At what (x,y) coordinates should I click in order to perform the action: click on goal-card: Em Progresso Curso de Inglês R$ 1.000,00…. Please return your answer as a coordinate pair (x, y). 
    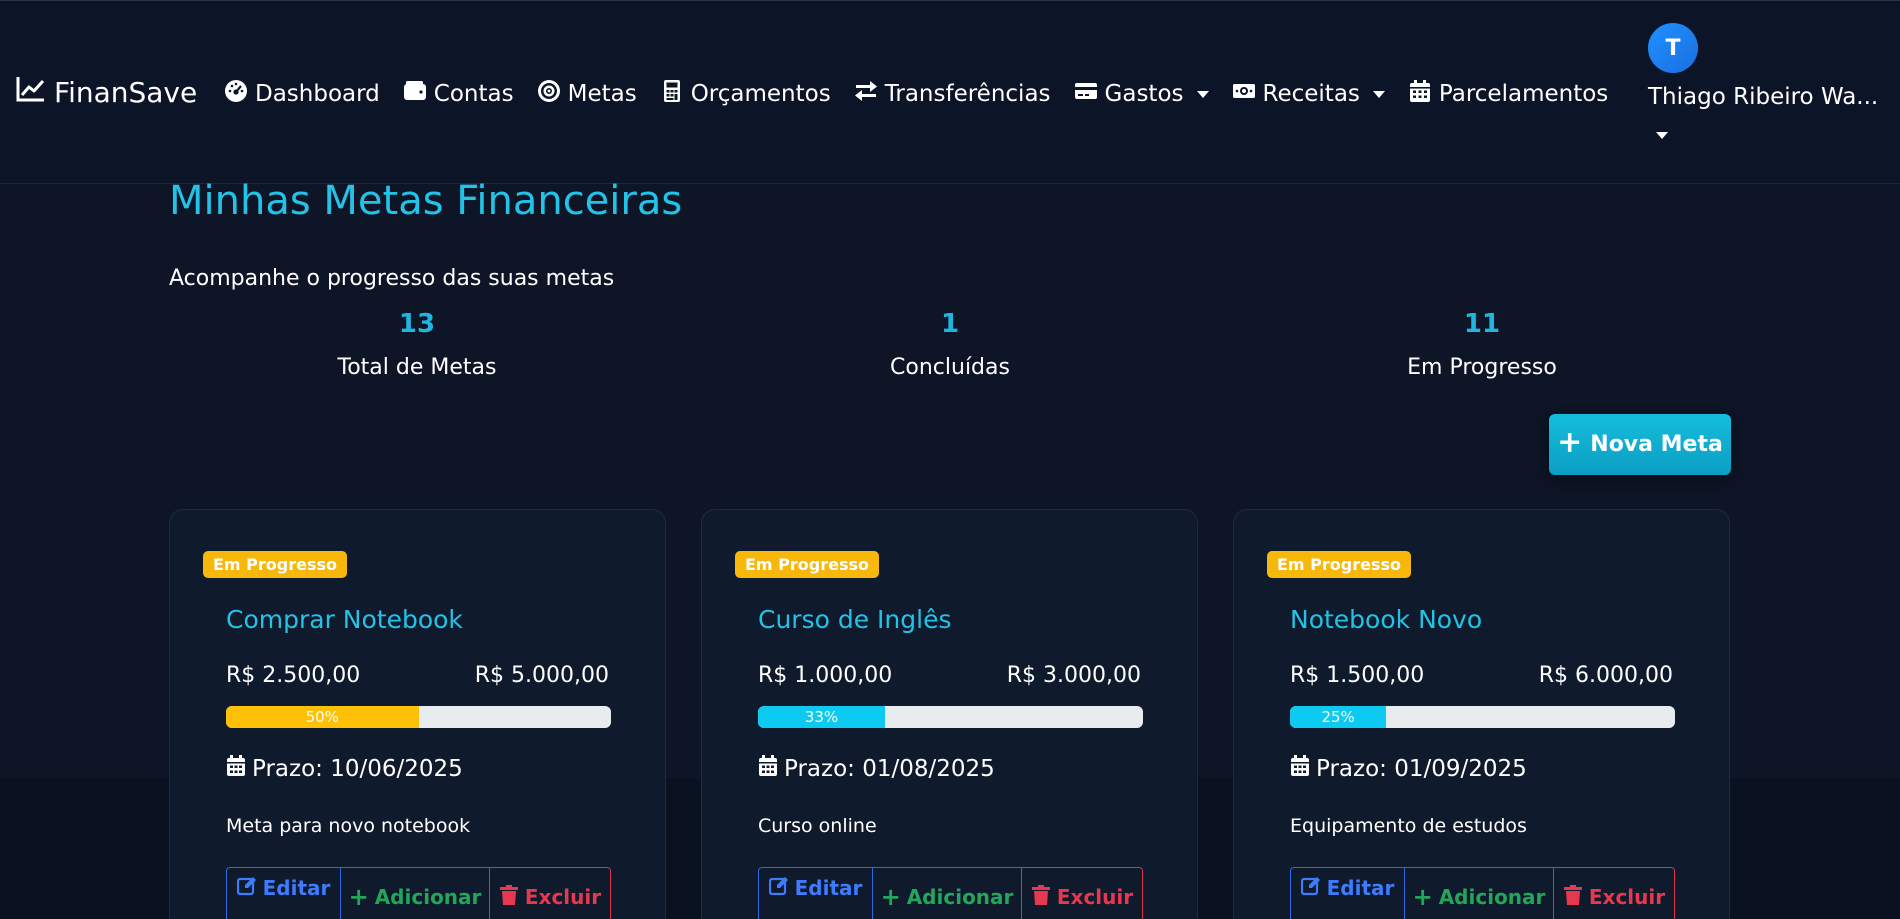
    Looking at the image, I should click on (949, 714).